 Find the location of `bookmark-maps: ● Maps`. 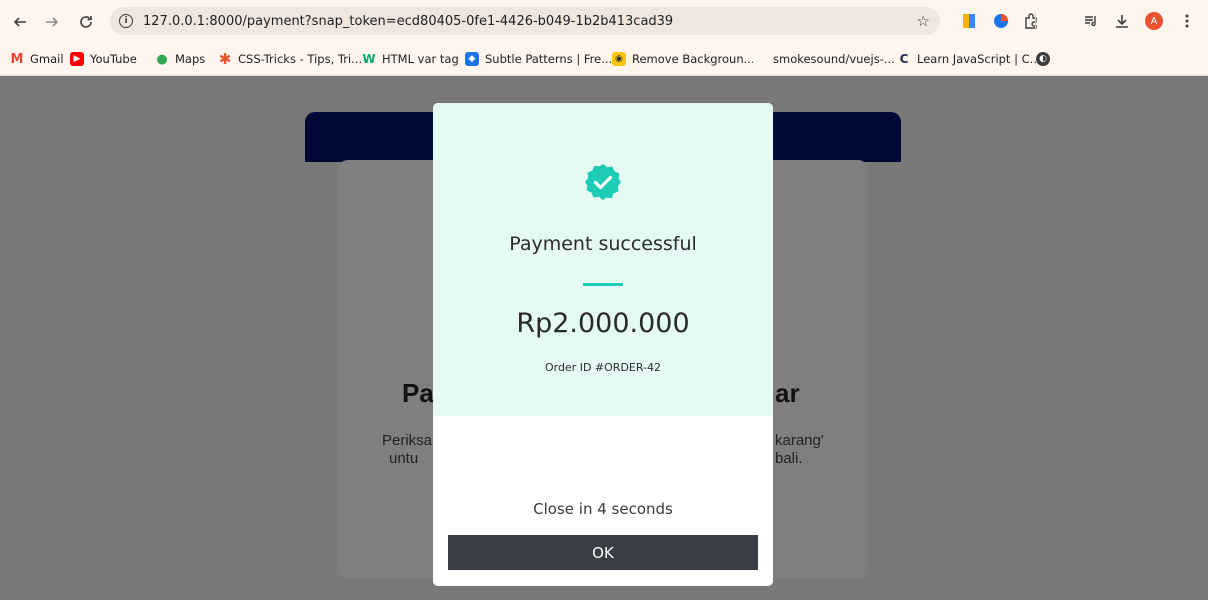

bookmark-maps: ● Maps is located at coordinates (180, 59).